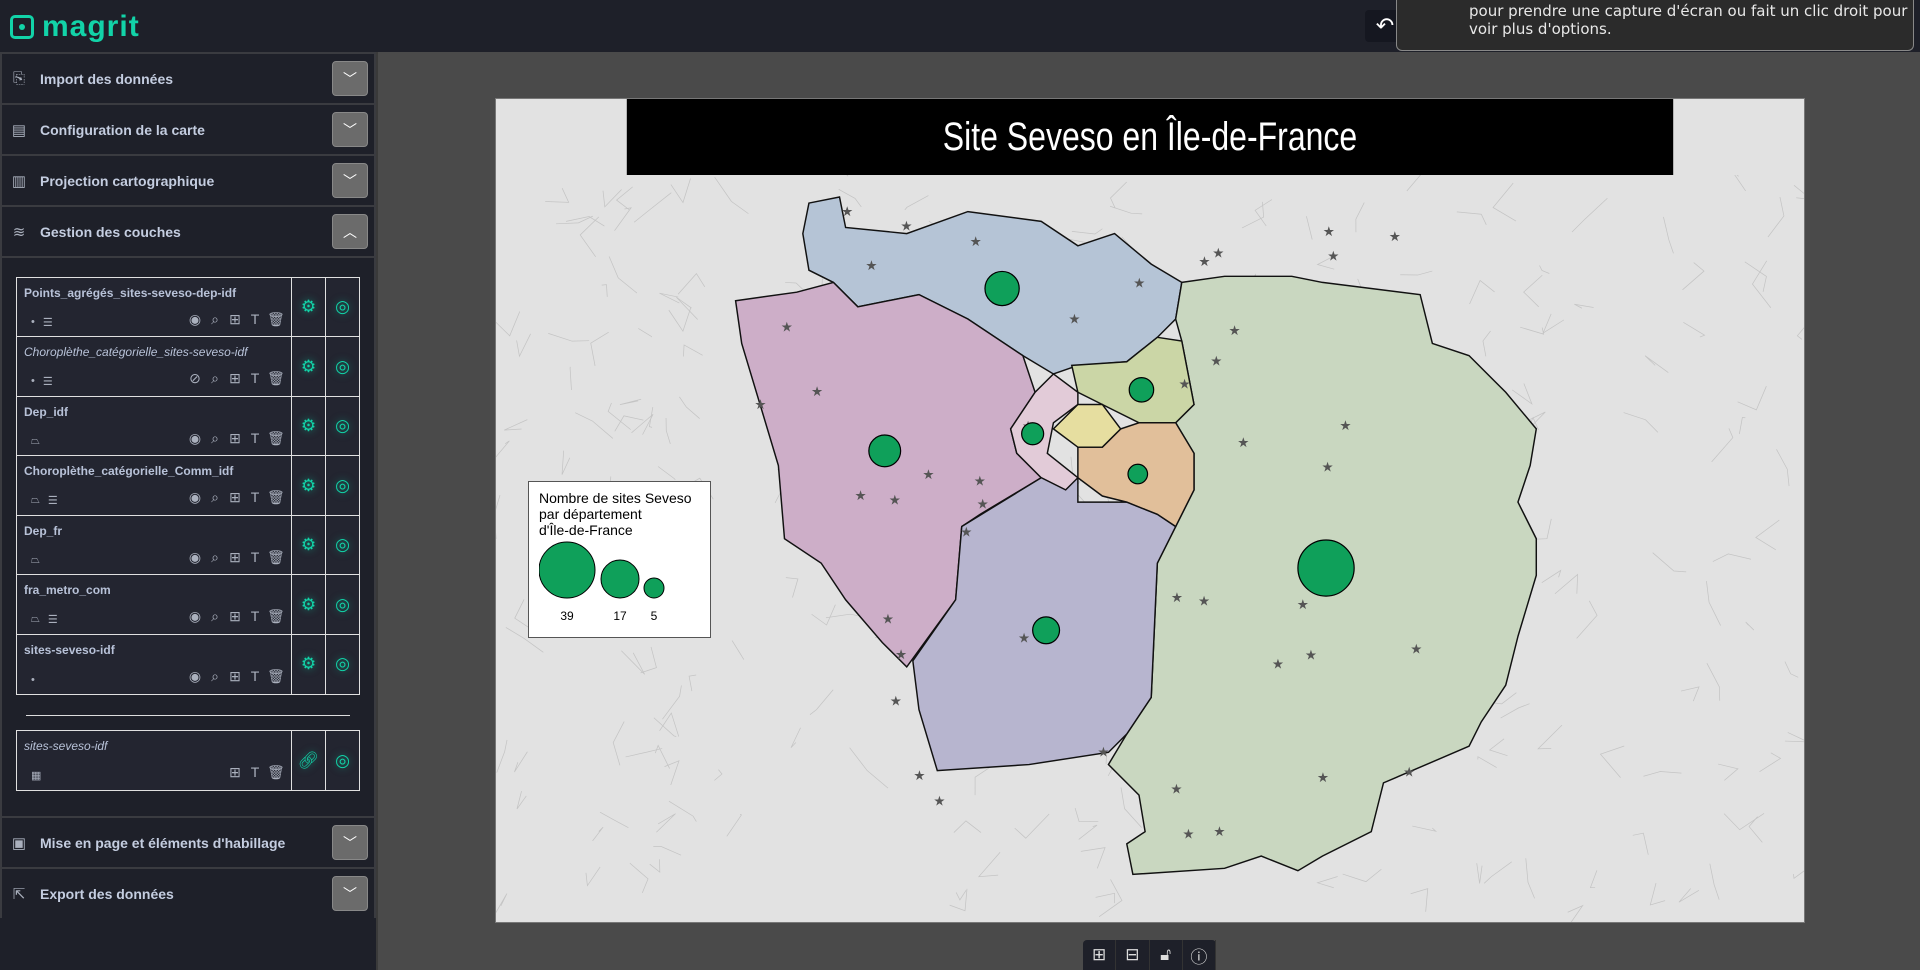 The image size is (1920, 970). I want to click on section-sections_top-2: ▥ Projection cartographique ﹀, so click(188, 179).